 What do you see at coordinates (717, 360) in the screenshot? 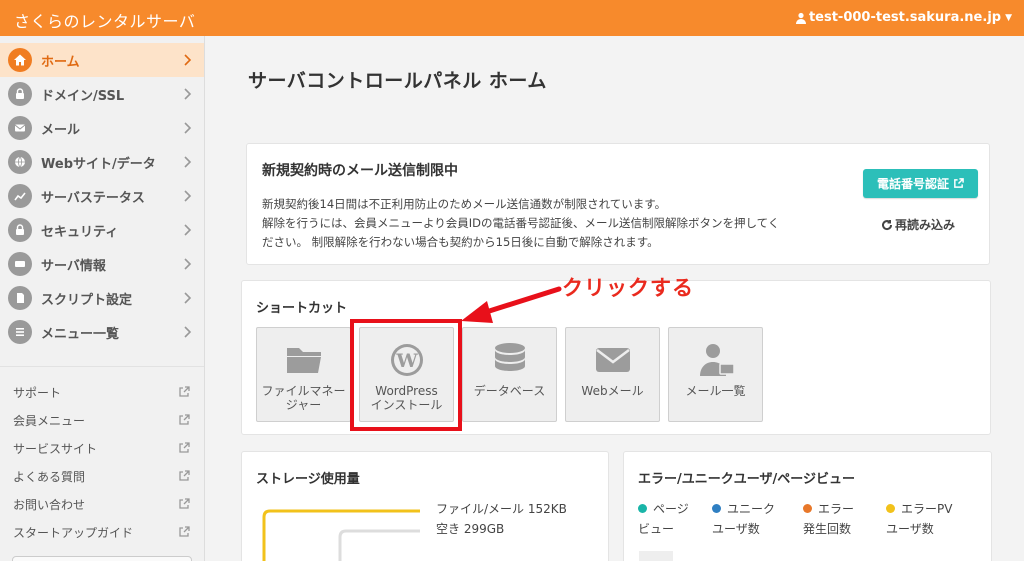
I see `user-mail-icon` at bounding box center [717, 360].